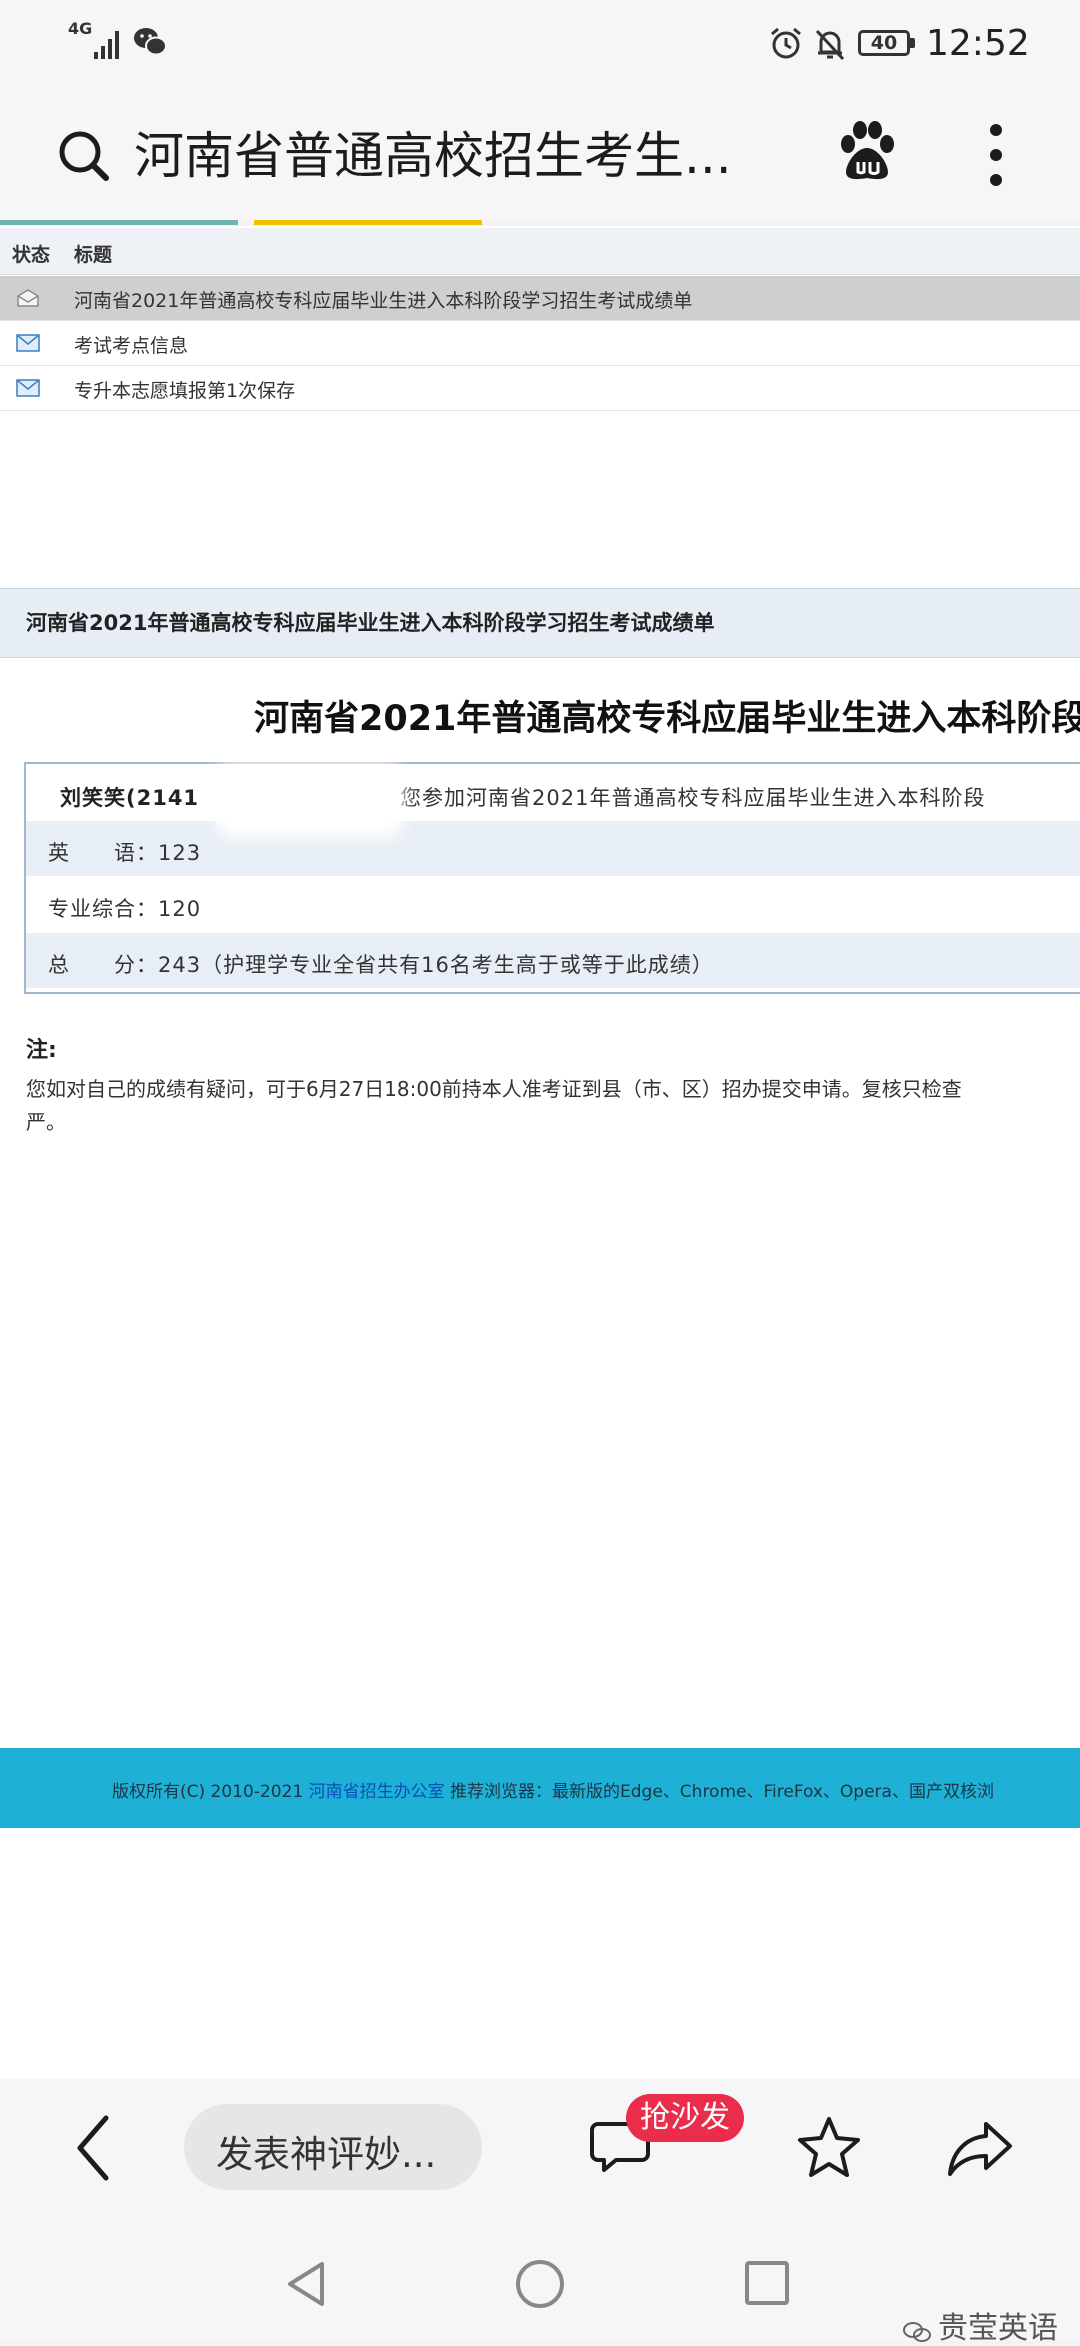 The height and width of the screenshot is (2346, 1080). I want to click on section-title: 河南省2021年普通高校专科应届毕业生进入本科阶段学习招生考试成绩单, so click(370, 623).